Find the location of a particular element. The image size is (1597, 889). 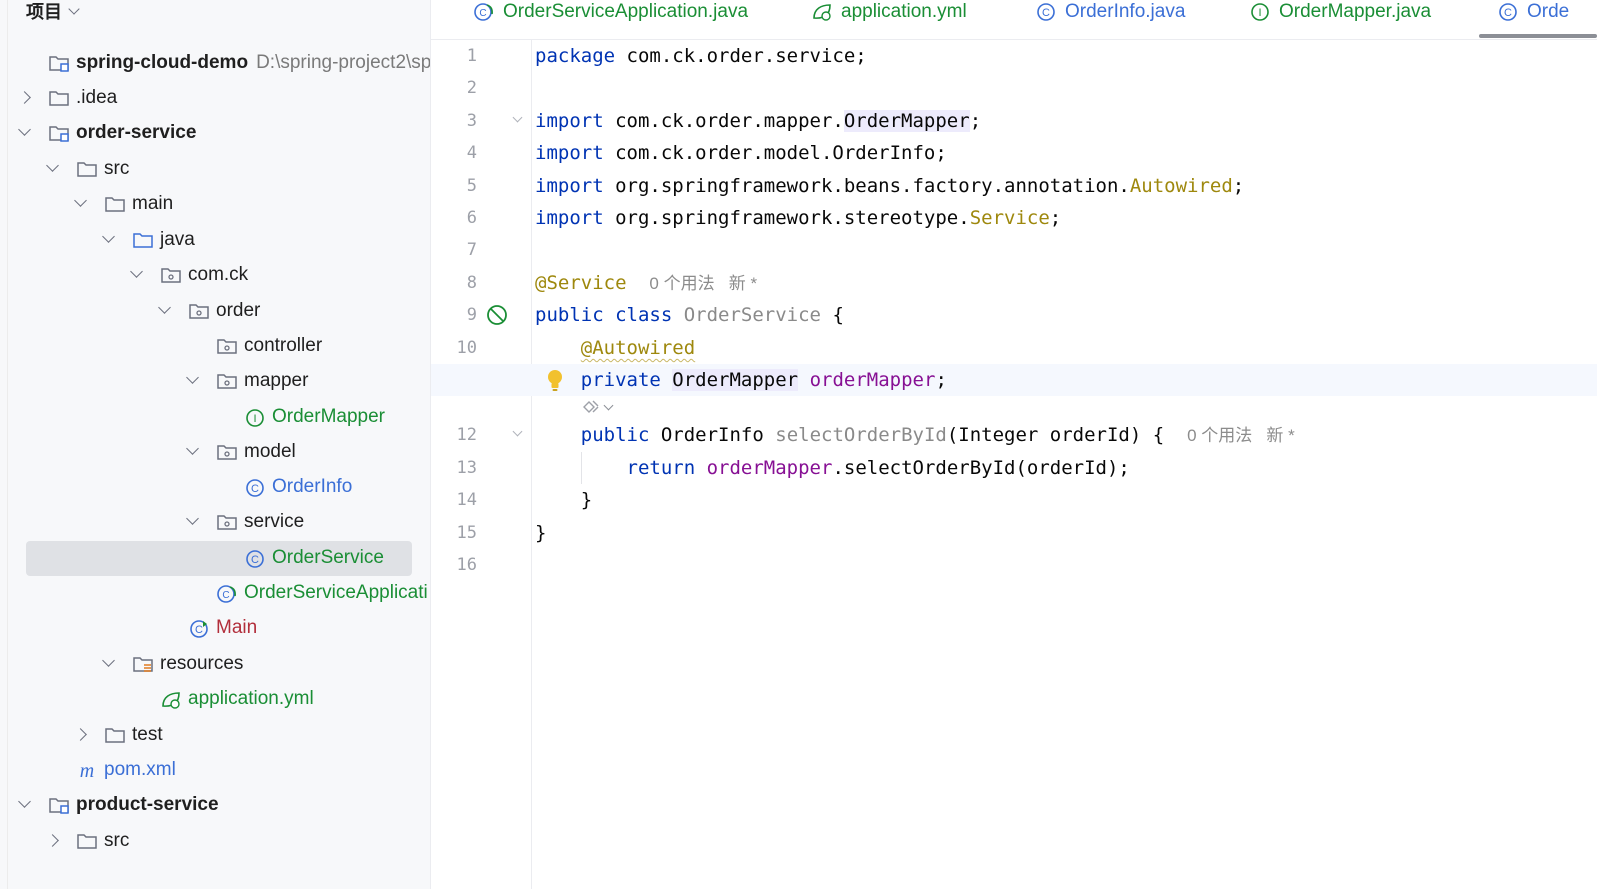

tree-node: com.ck is located at coordinates (219, 275).